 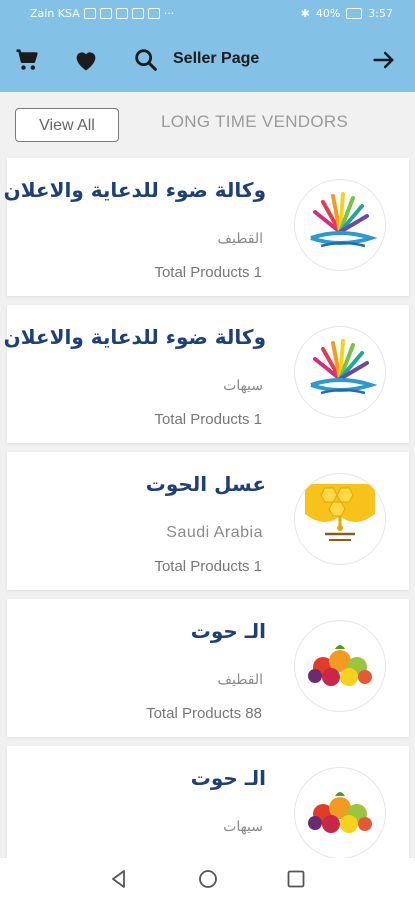 What do you see at coordinates (340, 519) in the screenshot?
I see `honey-logo` at bounding box center [340, 519].